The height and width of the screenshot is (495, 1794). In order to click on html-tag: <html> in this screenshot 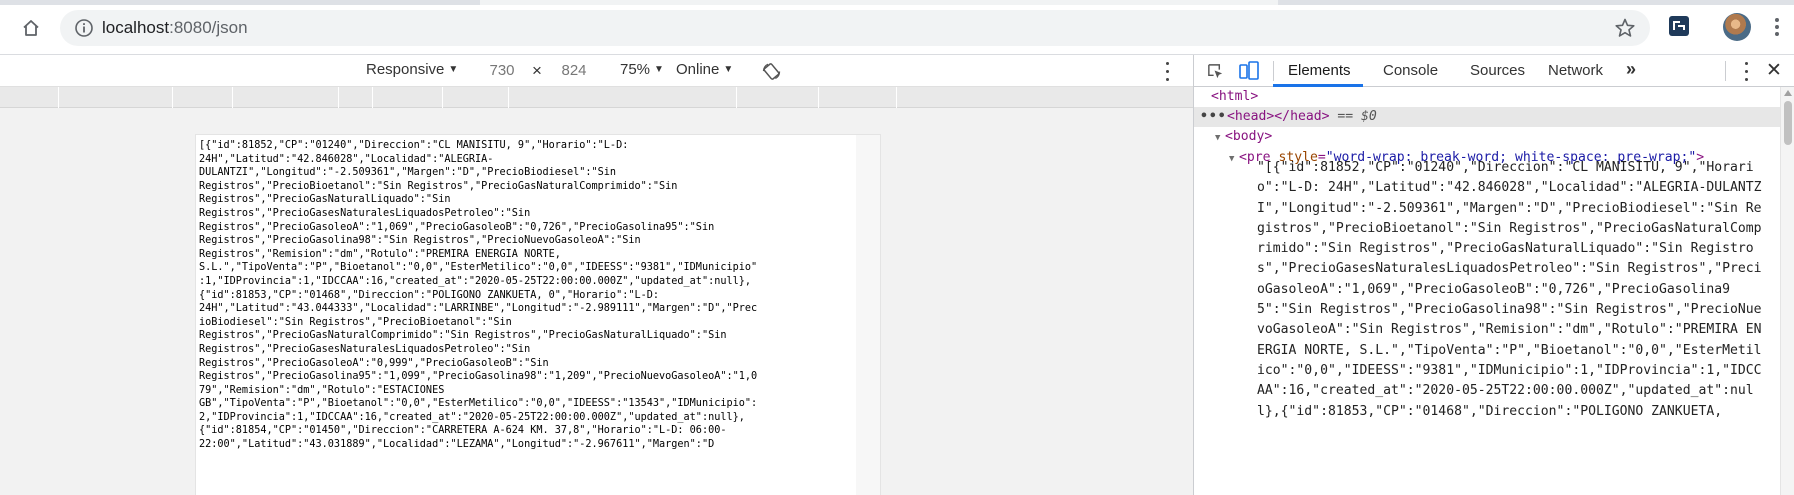, I will do `click(1235, 96)`.